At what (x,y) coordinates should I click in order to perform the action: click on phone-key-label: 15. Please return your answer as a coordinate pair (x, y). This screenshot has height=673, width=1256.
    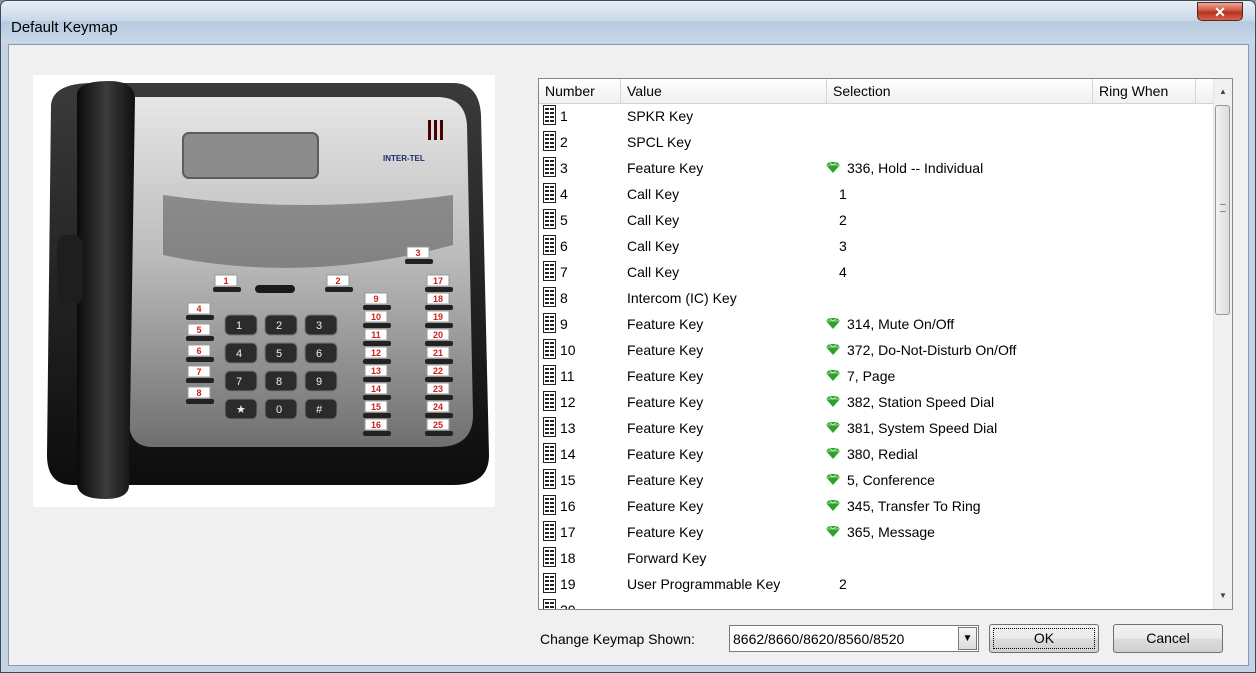
    Looking at the image, I should click on (377, 409).